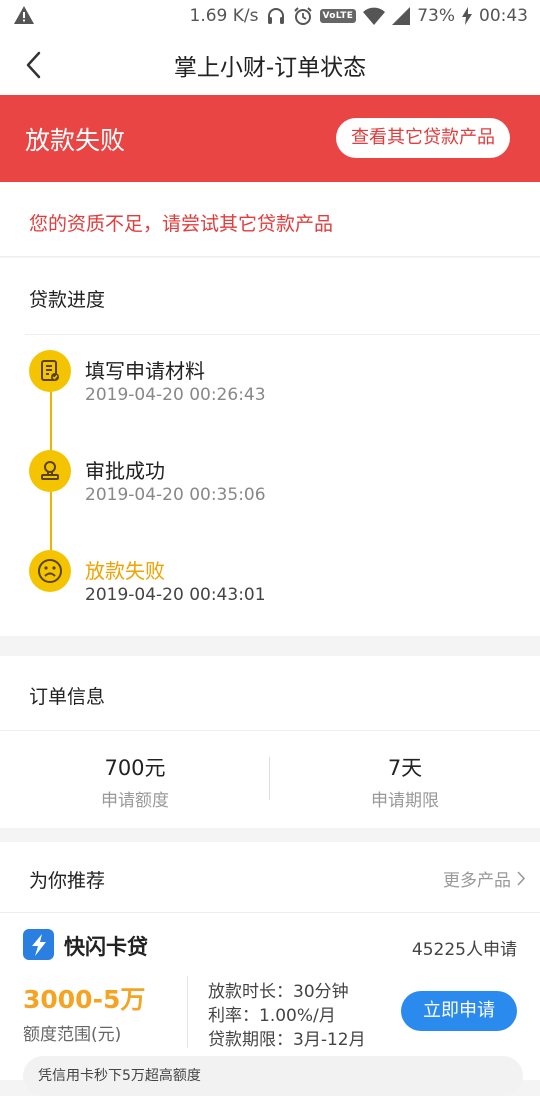 The height and width of the screenshot is (1096, 540). What do you see at coordinates (278, 992) in the screenshot?
I see `product-detail: 放款时长：30分钟` at bounding box center [278, 992].